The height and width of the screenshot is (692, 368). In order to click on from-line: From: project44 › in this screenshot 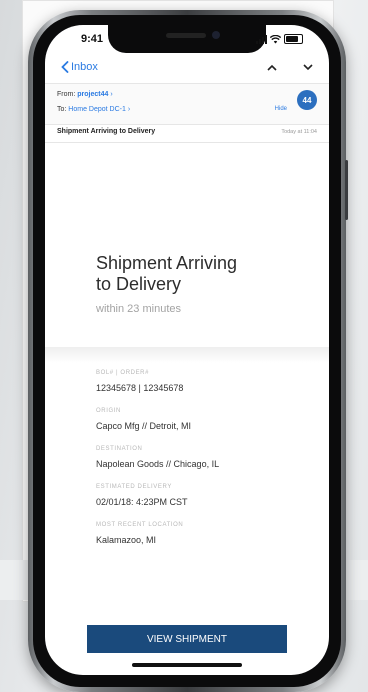, I will do `click(85, 94)`.